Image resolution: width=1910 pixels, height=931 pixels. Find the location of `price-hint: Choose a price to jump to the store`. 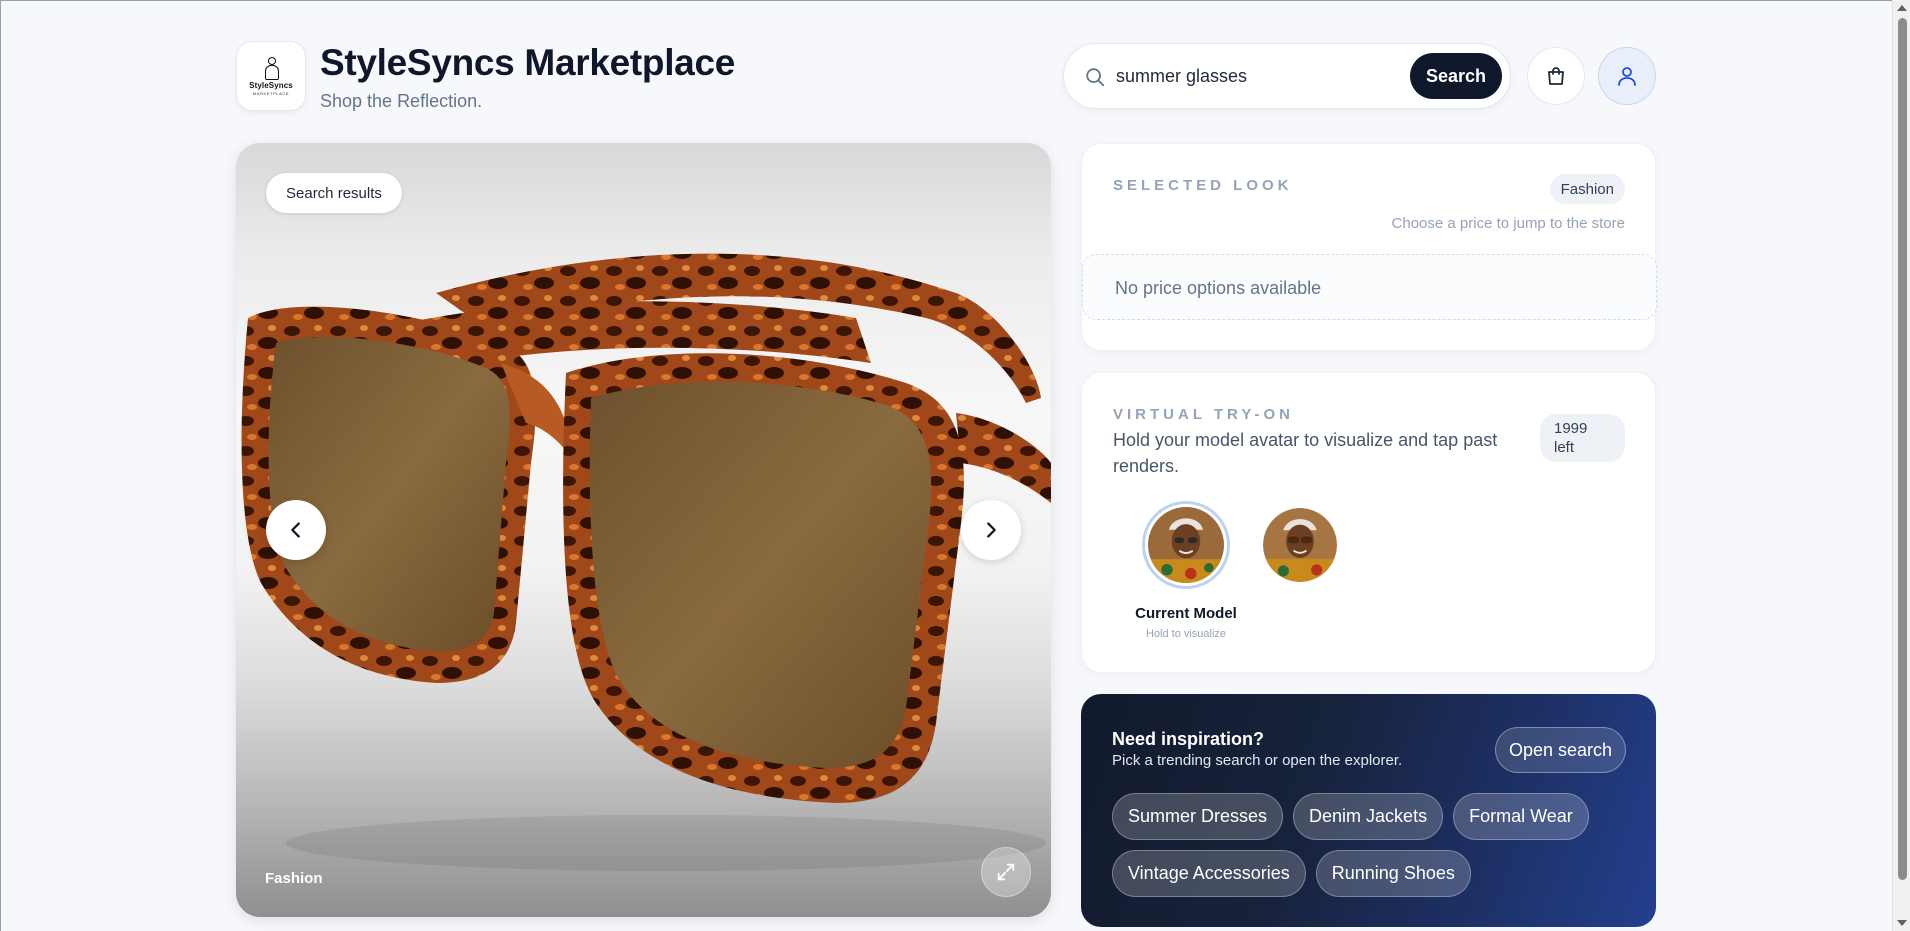

price-hint: Choose a price to jump to the store is located at coordinates (1508, 223).